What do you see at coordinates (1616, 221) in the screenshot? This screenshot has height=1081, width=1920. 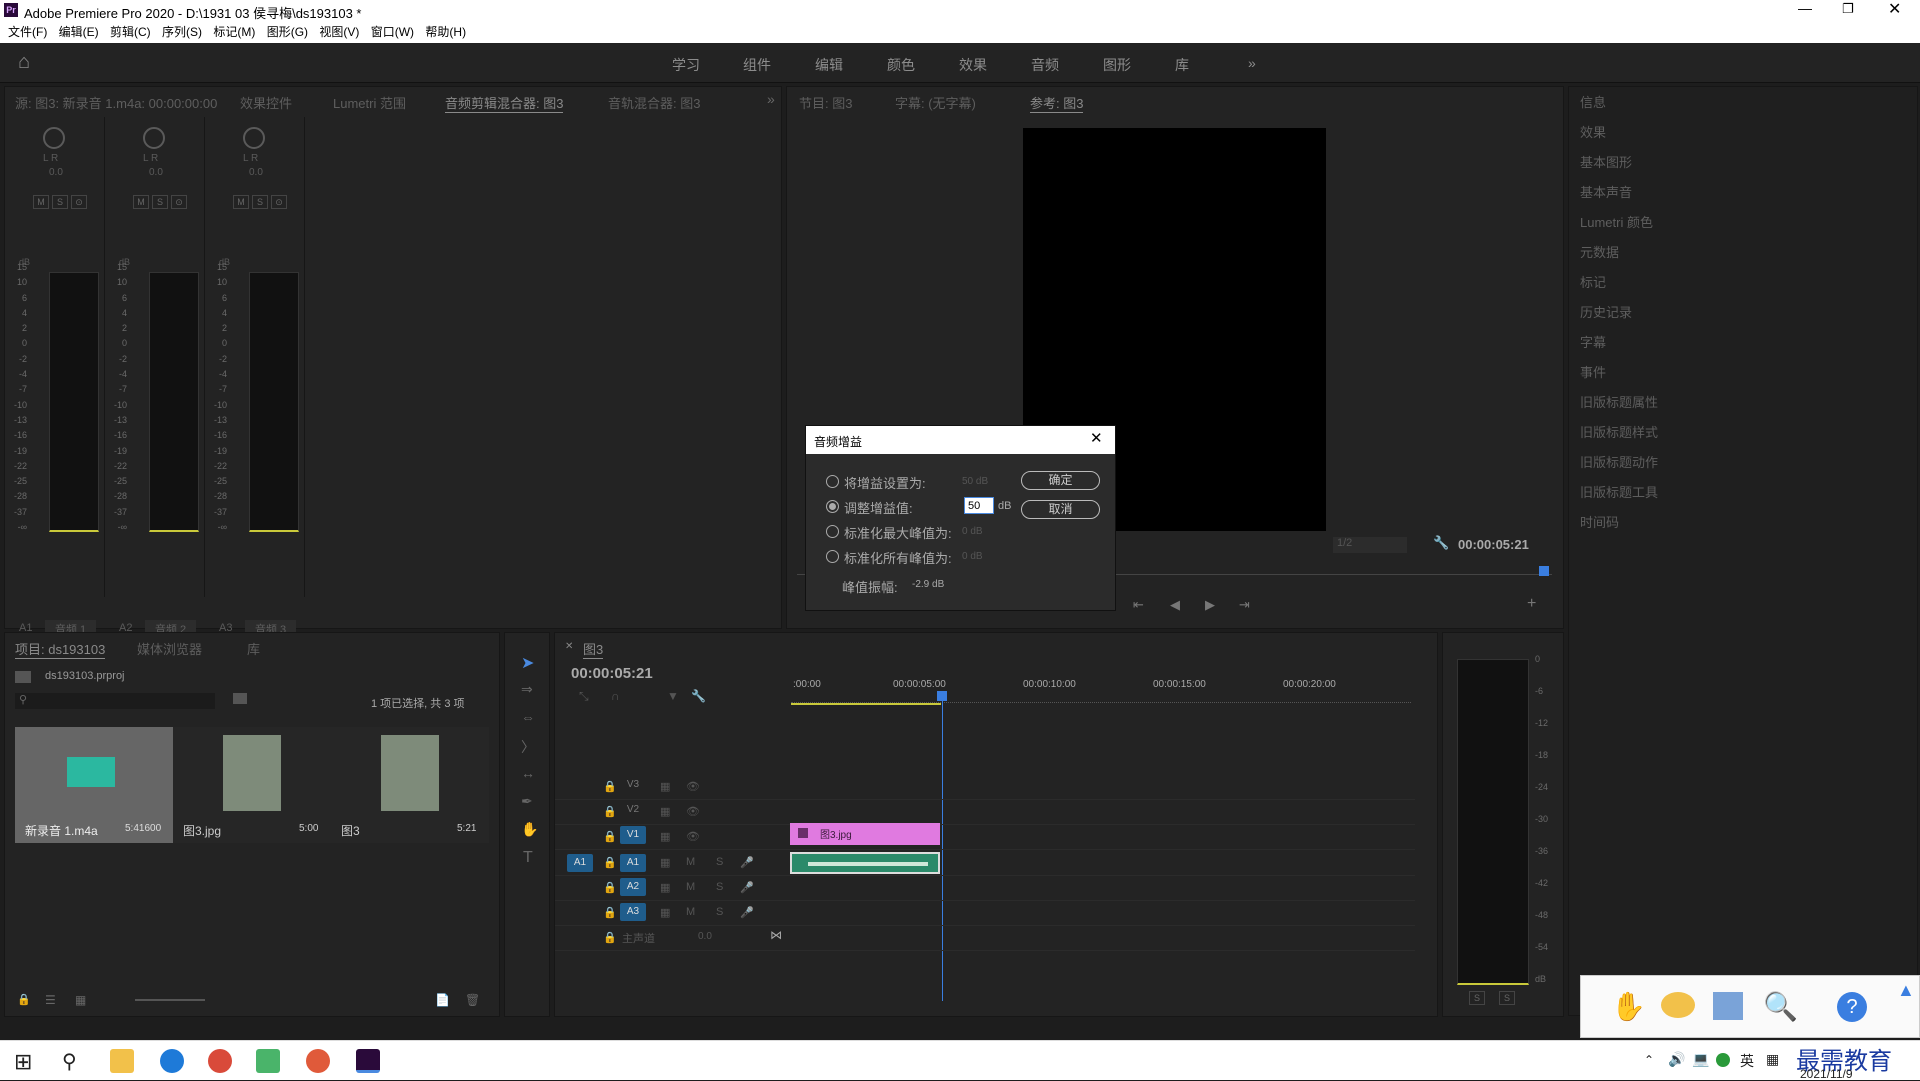 I see `panel-lumetri-color: Lumetri 颜色` at bounding box center [1616, 221].